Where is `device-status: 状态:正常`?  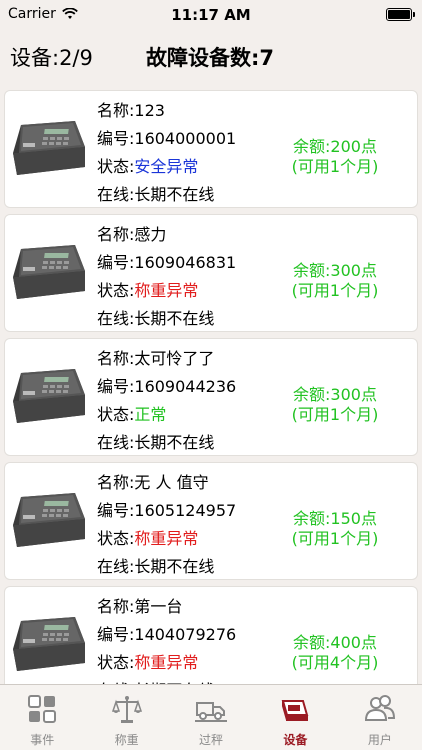
device-status: 状态:正常 is located at coordinates (197, 415).